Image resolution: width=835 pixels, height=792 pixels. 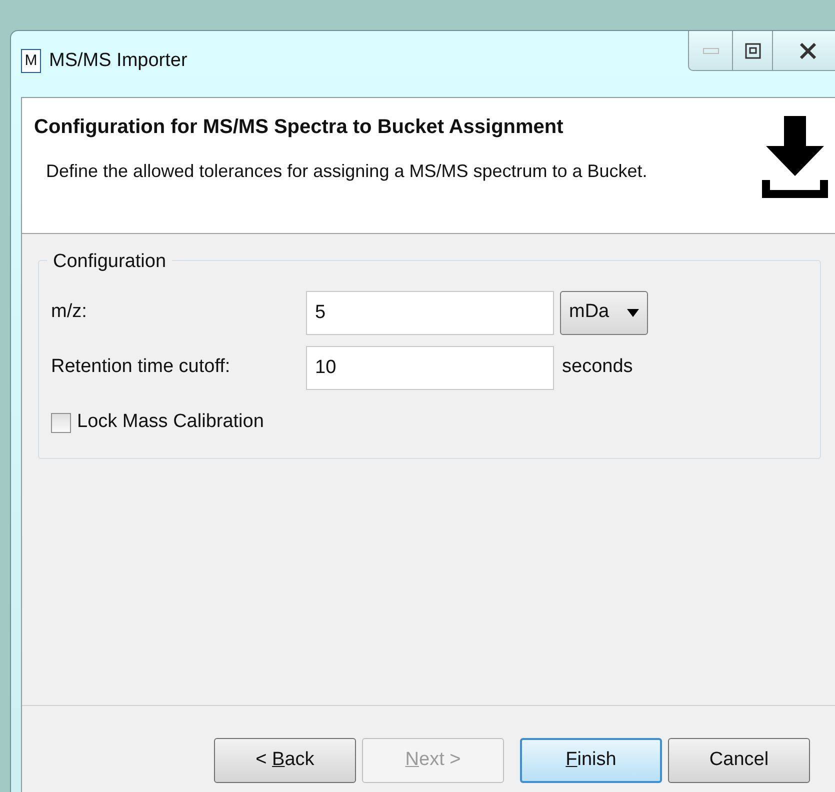 I want to click on dialog-button: Cancel, so click(x=739, y=760).